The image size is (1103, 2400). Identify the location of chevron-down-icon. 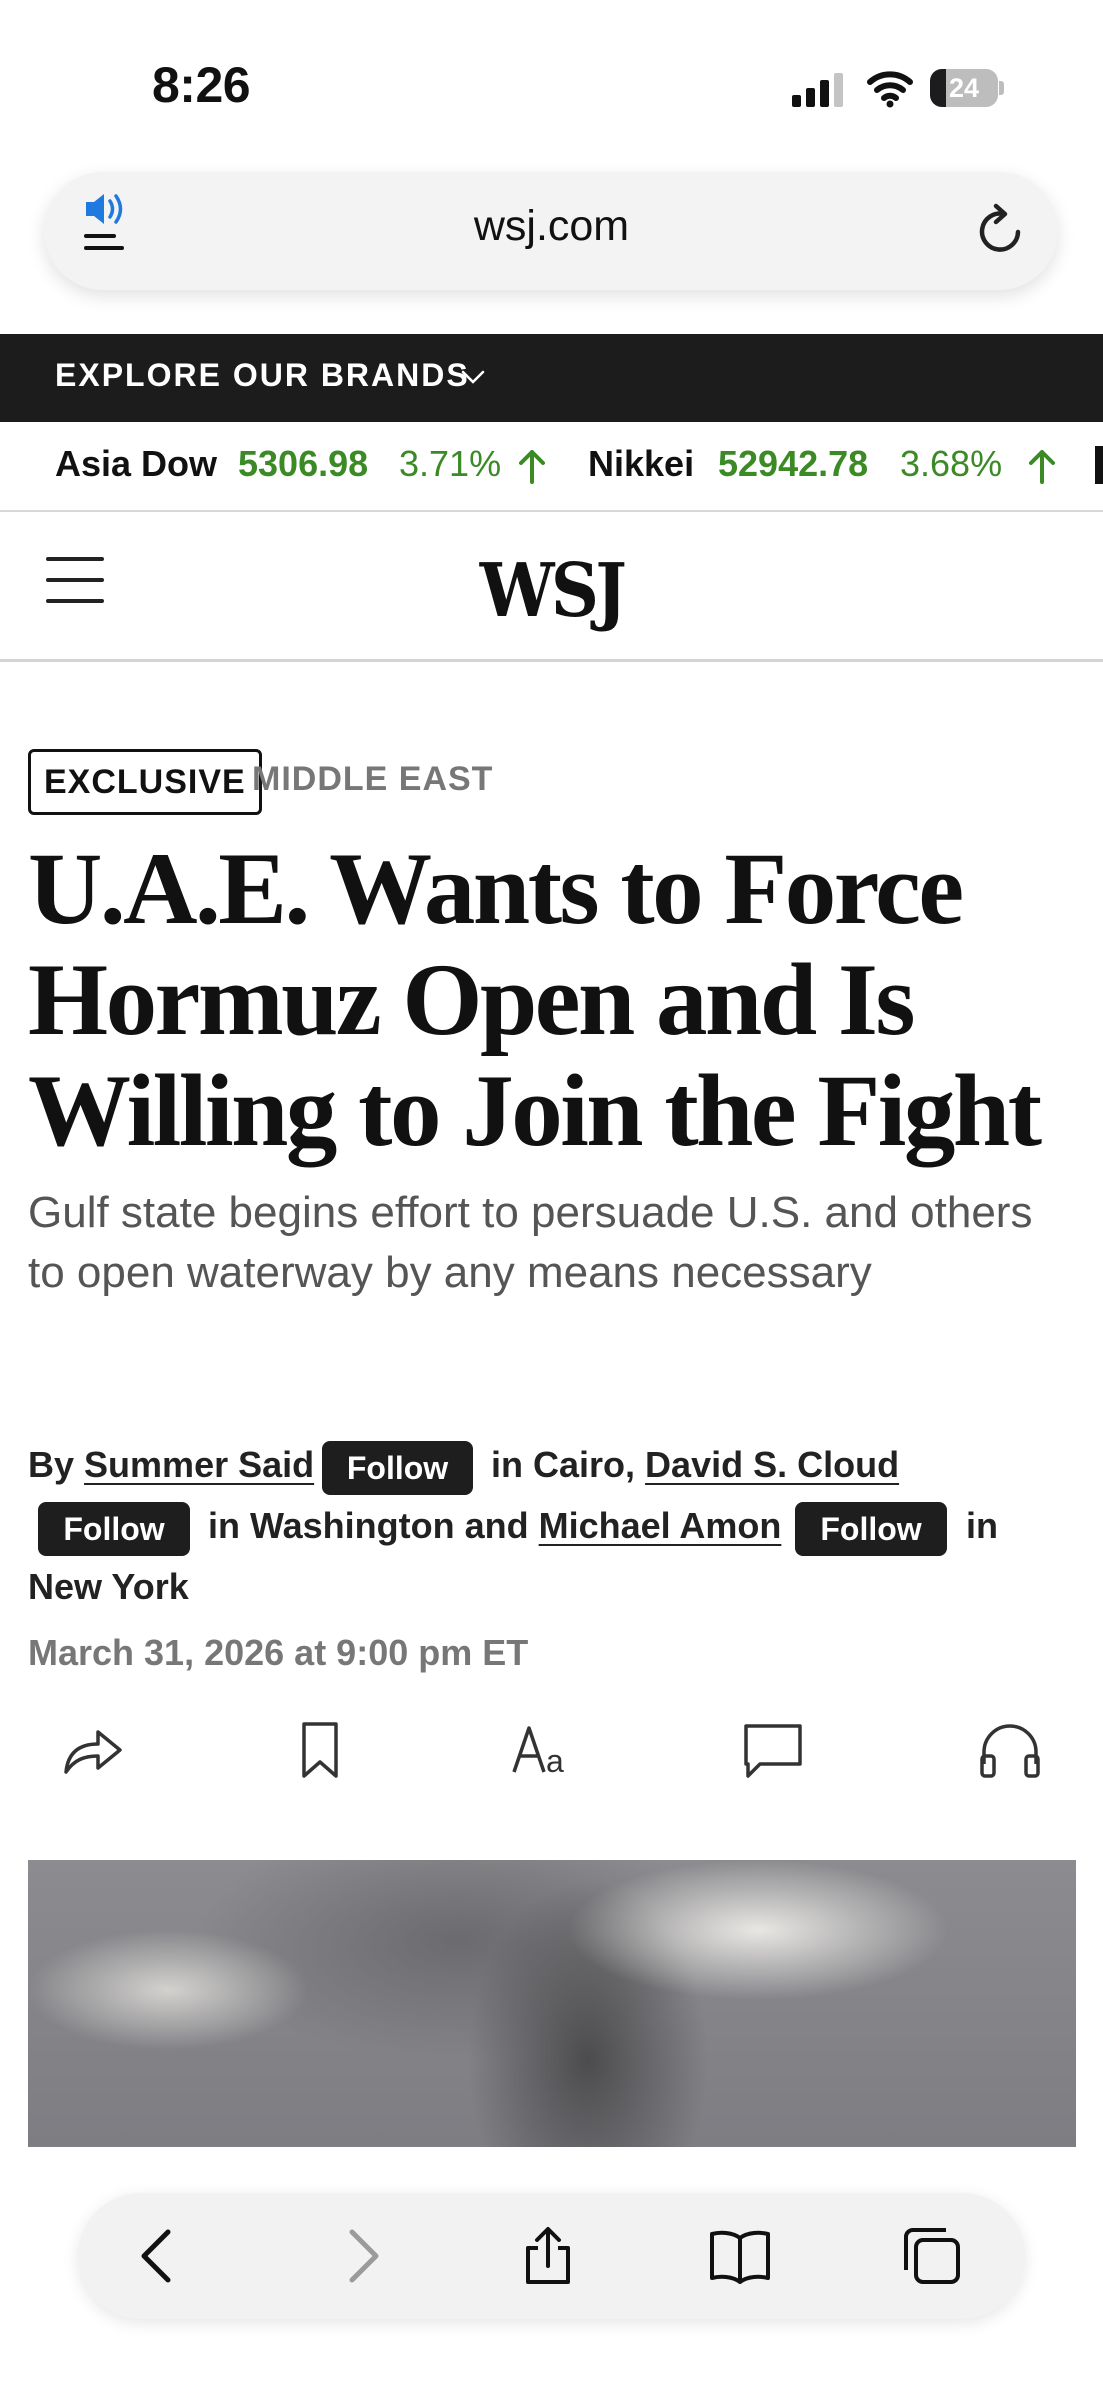
(473, 377).